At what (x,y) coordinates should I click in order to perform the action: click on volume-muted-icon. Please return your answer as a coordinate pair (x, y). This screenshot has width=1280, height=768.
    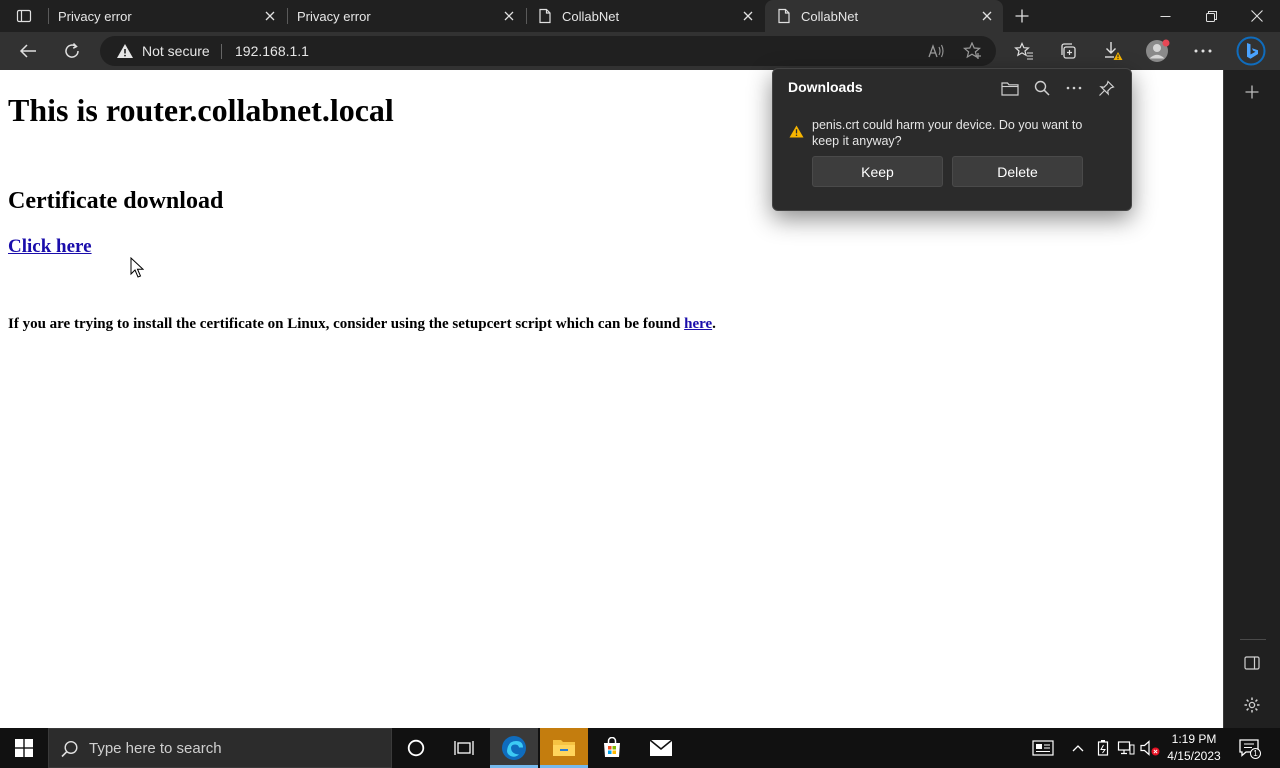
    Looking at the image, I should click on (1150, 748).